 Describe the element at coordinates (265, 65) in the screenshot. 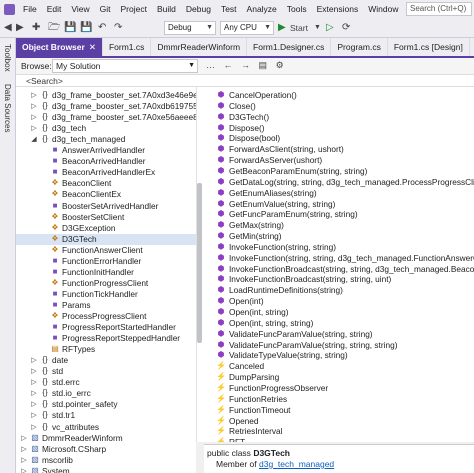

I see `add-reference-icon: ▤` at that location.